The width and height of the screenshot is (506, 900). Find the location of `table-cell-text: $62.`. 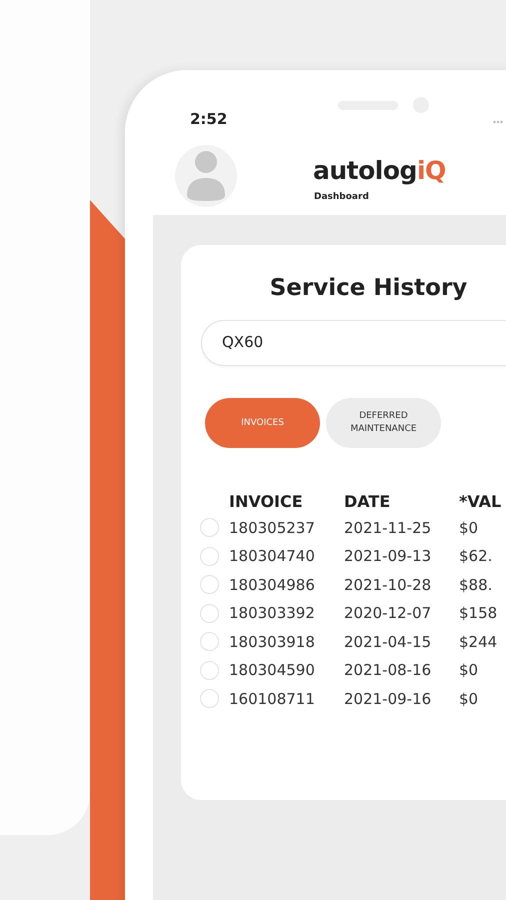

table-cell-text: $62. is located at coordinates (476, 557).